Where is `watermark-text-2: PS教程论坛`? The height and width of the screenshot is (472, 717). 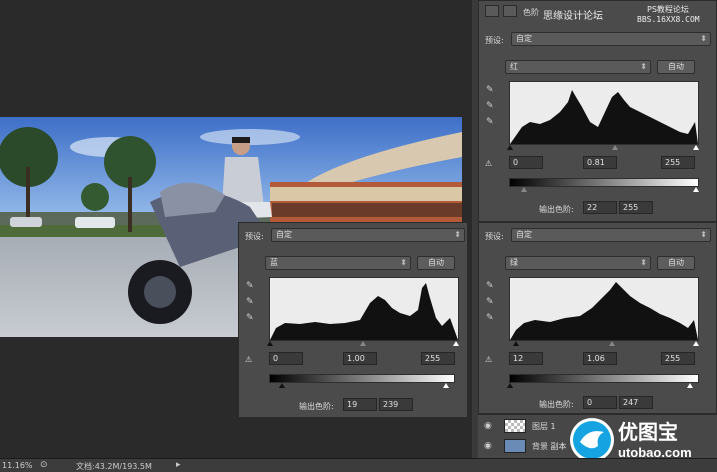 watermark-text-2: PS教程论坛 is located at coordinates (668, 9).